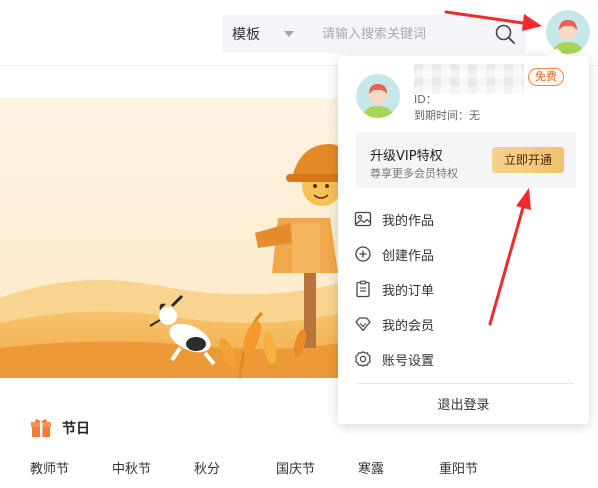 This screenshot has width=598, height=488. Describe the element at coordinates (289, 34) in the screenshot. I see `chevron-down-icon` at that location.